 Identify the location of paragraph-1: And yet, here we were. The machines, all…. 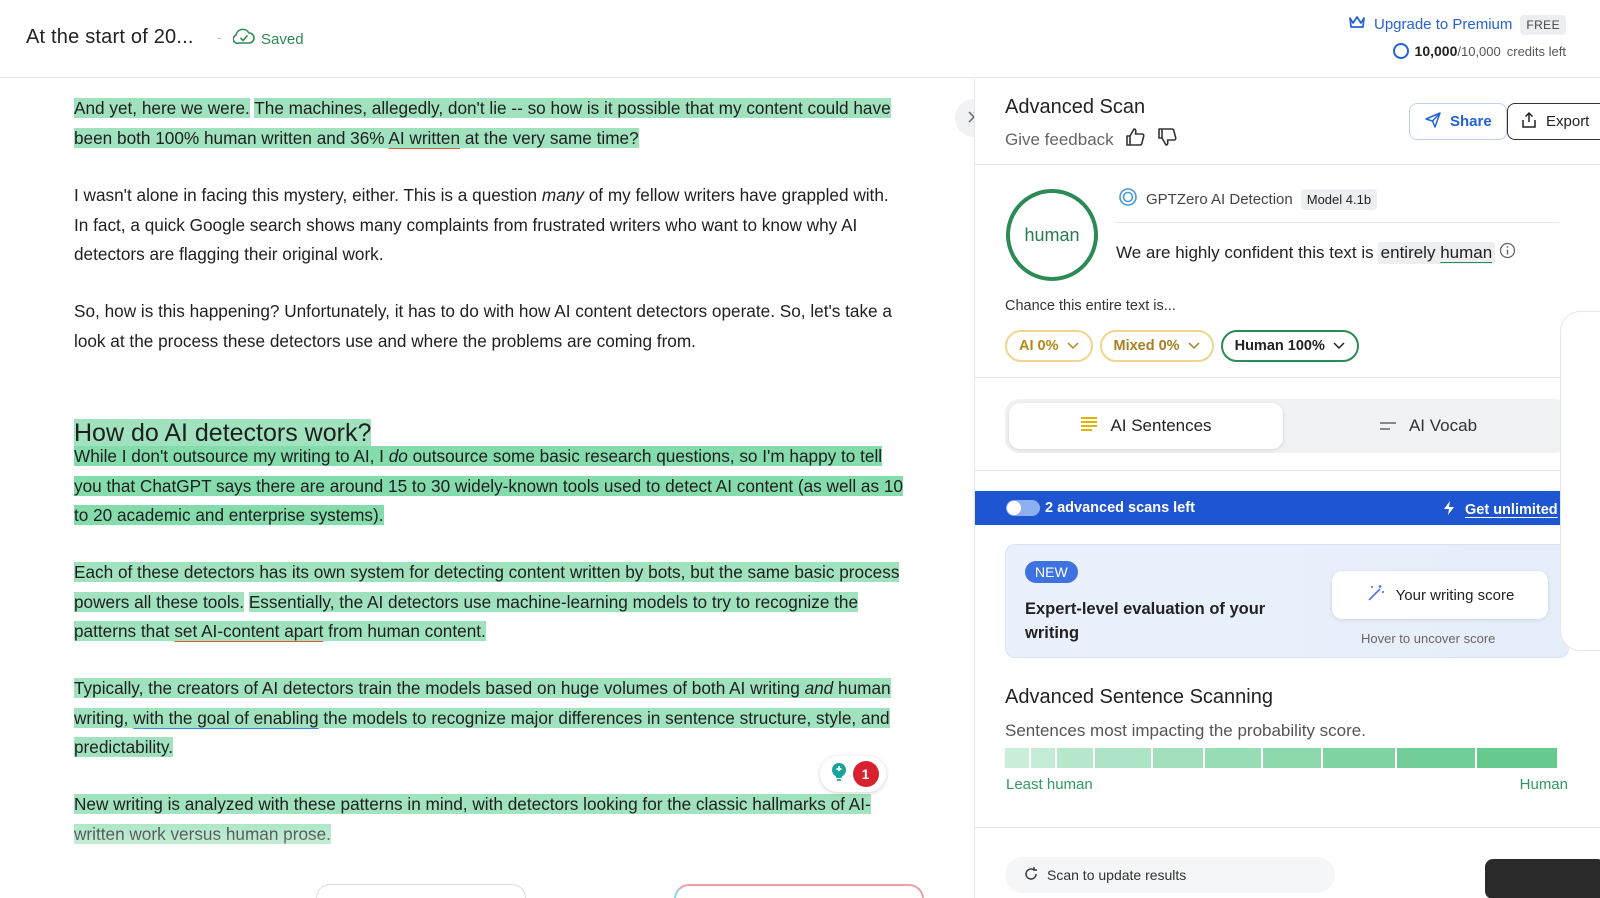
(489, 123).